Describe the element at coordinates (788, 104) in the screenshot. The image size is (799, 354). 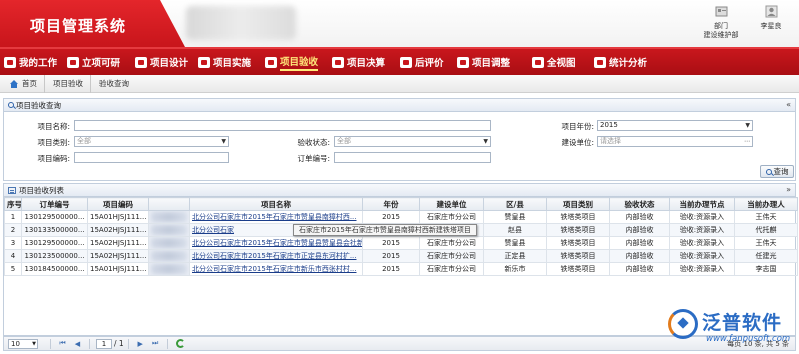
I see `double-chevron-up-icon: «` at that location.